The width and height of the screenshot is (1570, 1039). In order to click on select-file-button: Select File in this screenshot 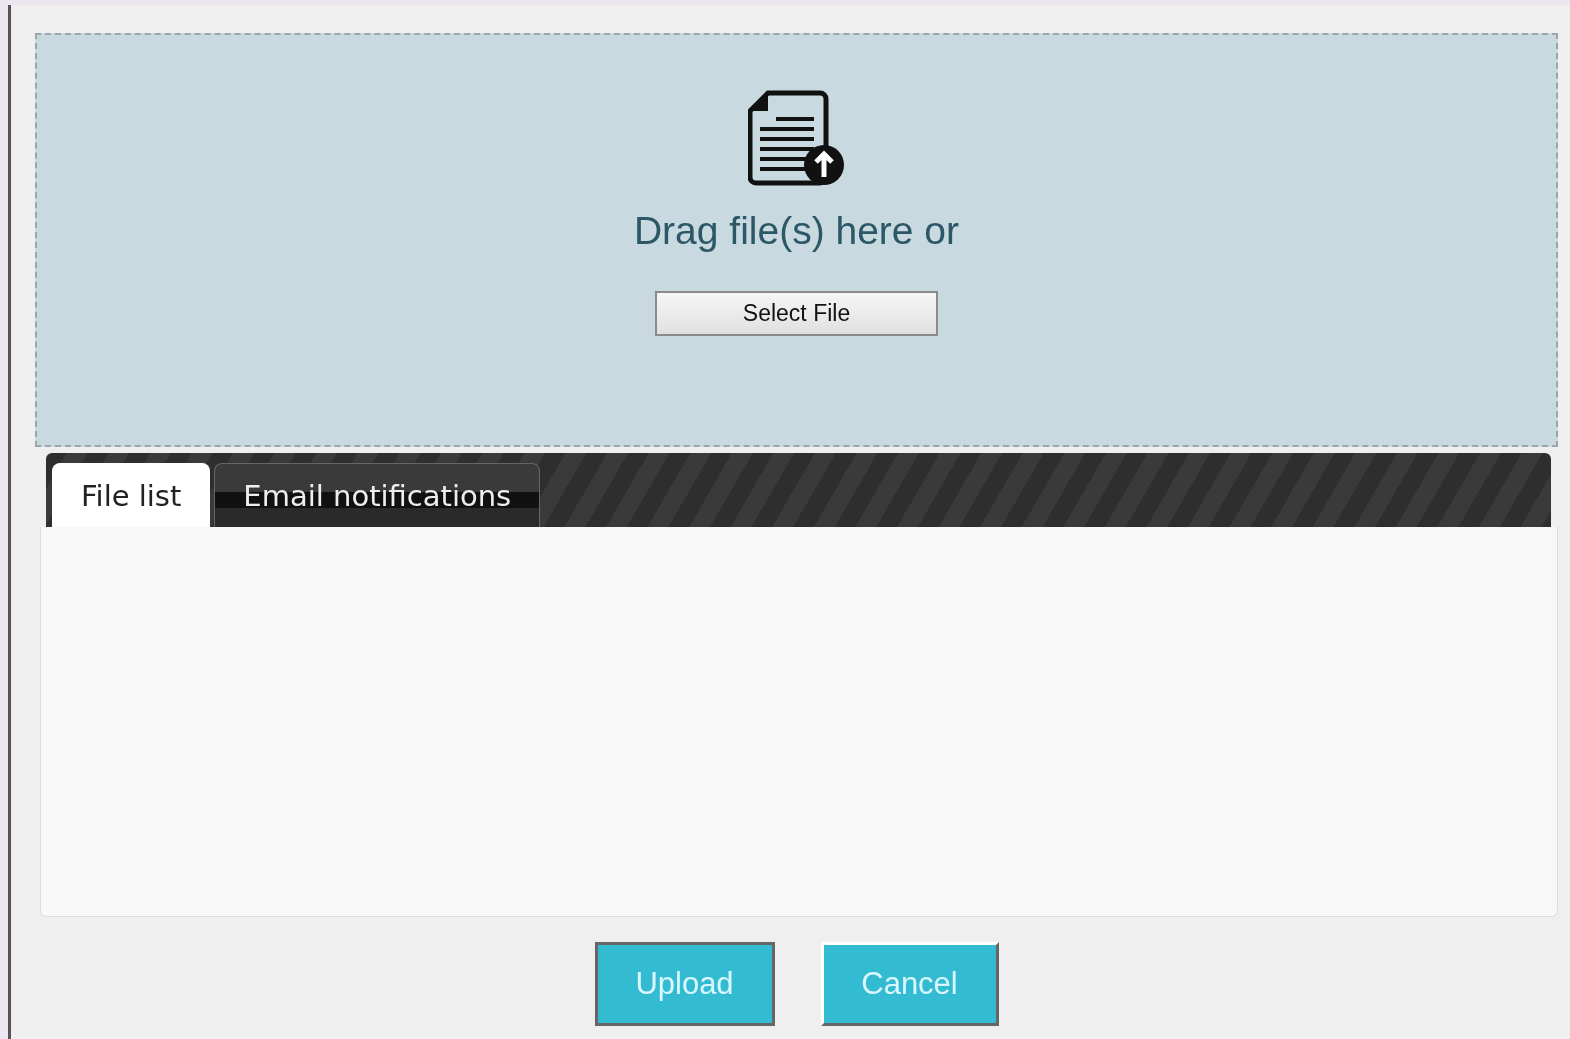, I will do `click(796, 313)`.